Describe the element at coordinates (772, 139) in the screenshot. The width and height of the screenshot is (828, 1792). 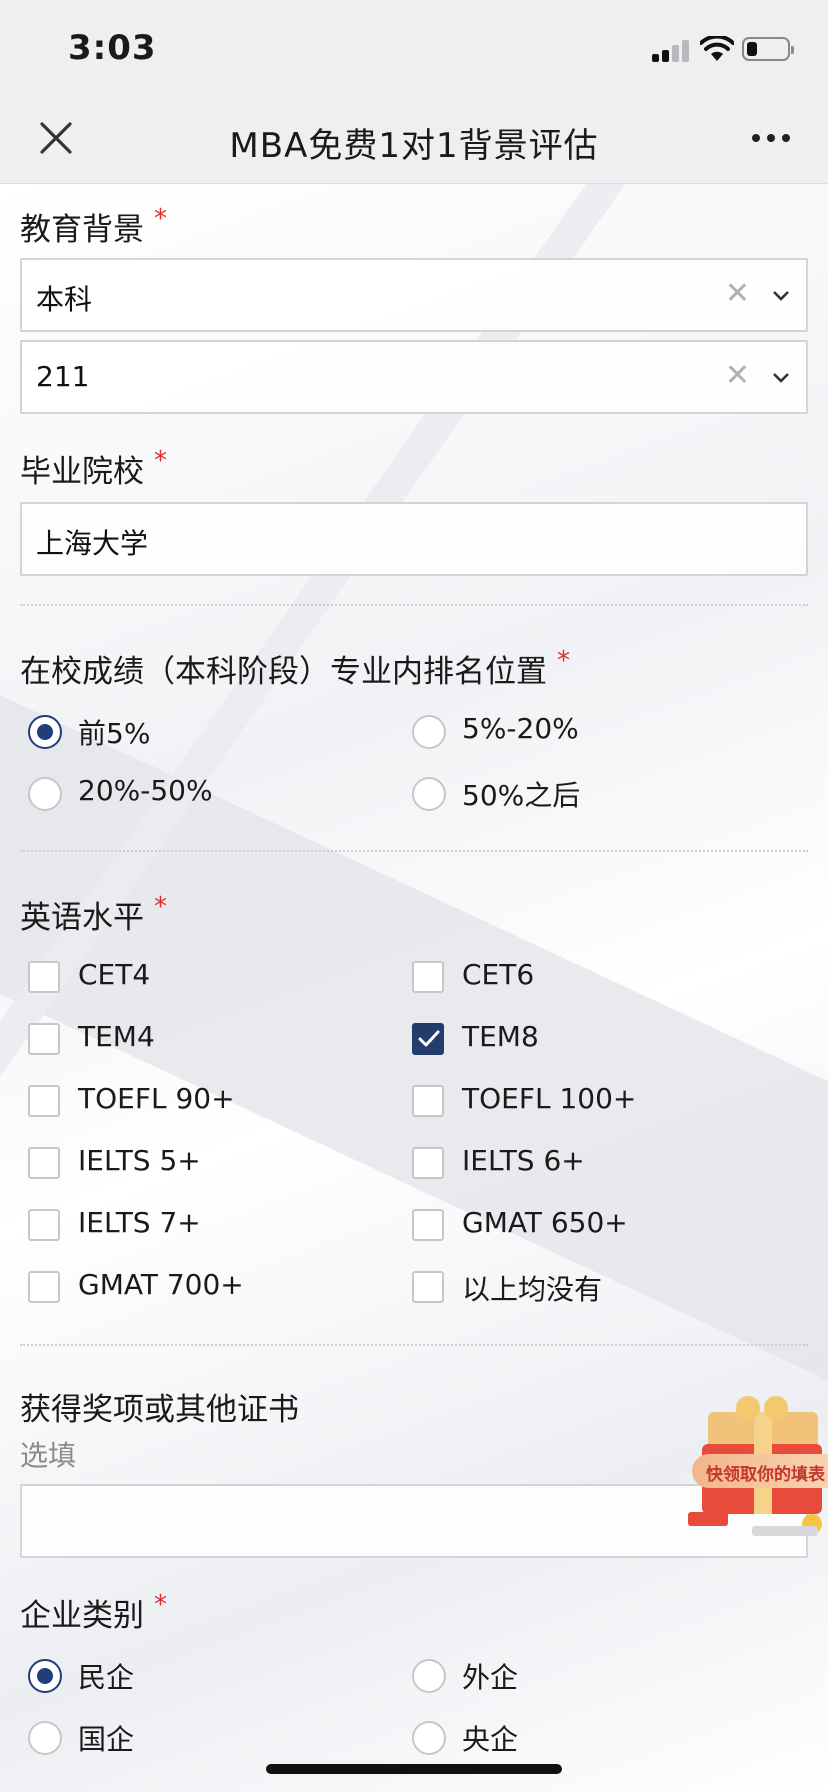
I see `more-options-icon` at that location.